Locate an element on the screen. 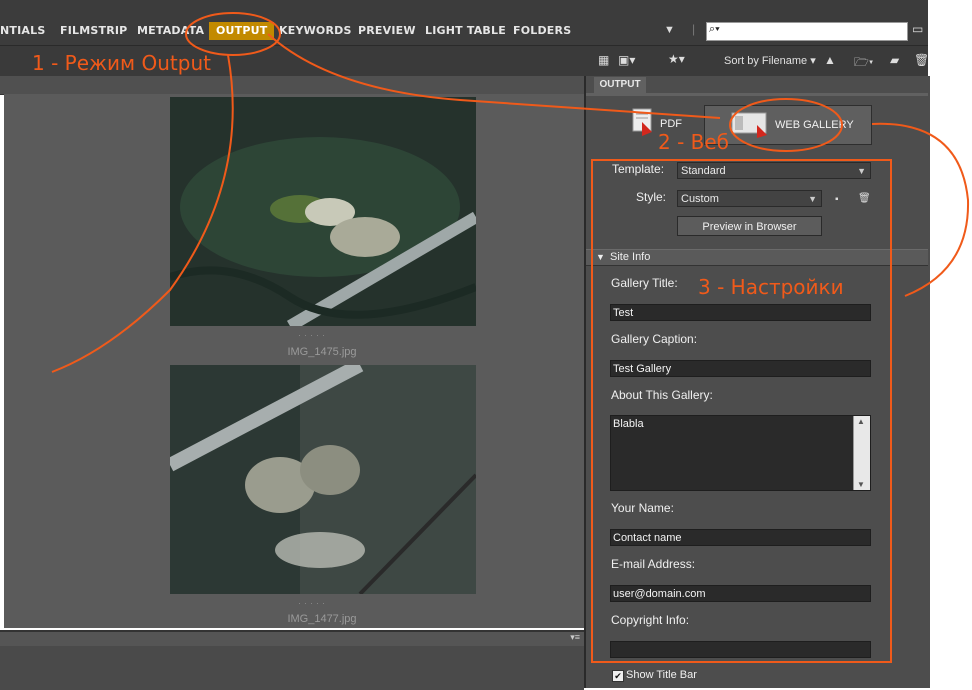 Image resolution: width=972 pixels, height=690 pixels. annotation-output-mode: 1 - Режим Output is located at coordinates (121, 63).